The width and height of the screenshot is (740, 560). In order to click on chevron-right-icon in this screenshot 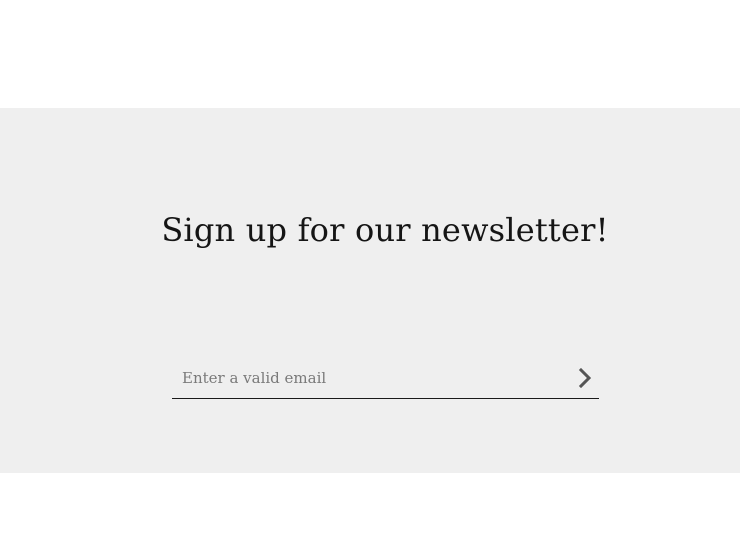, I will do `click(585, 378)`.